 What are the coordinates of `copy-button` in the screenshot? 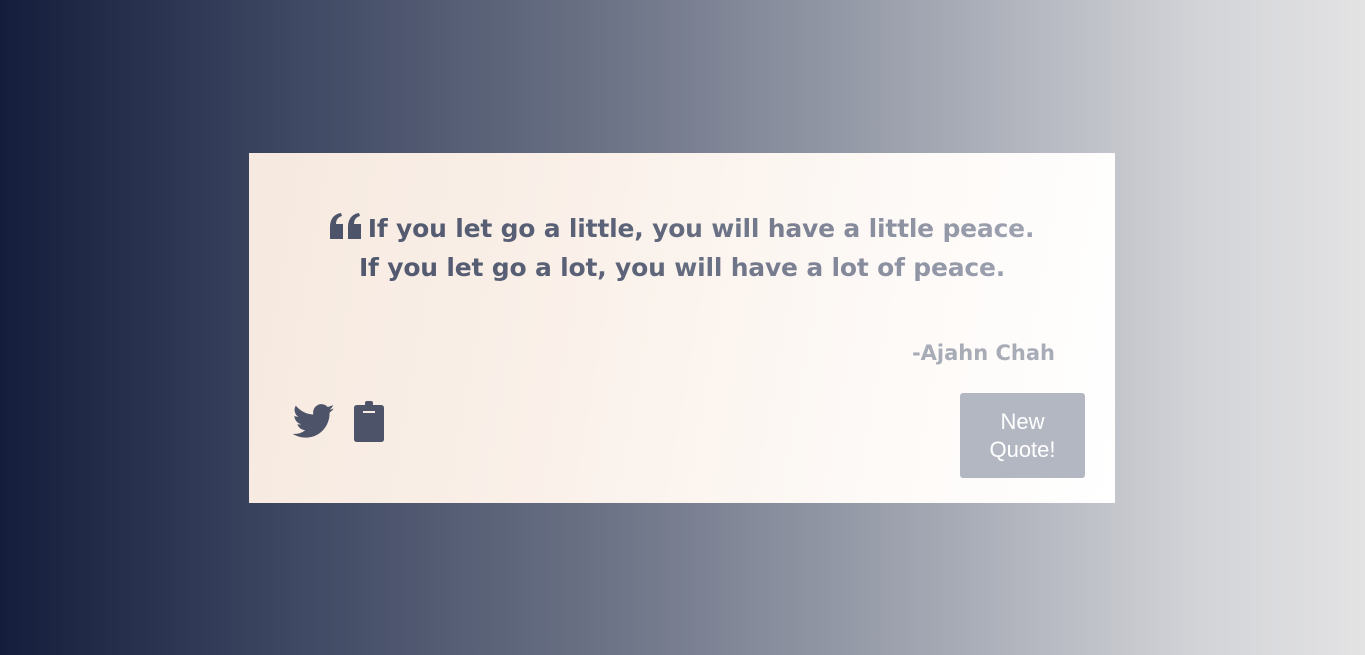 It's located at (369, 421).